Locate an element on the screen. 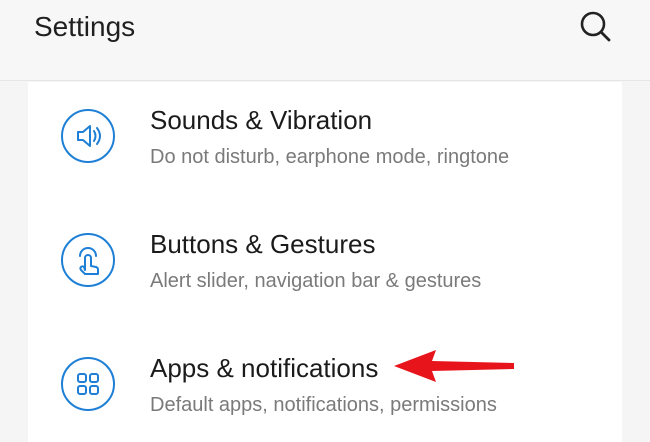 This screenshot has height=442, width=650. settings-item-subtitle: Do not disturb, earphone mode, ringtone is located at coordinates (330, 157).